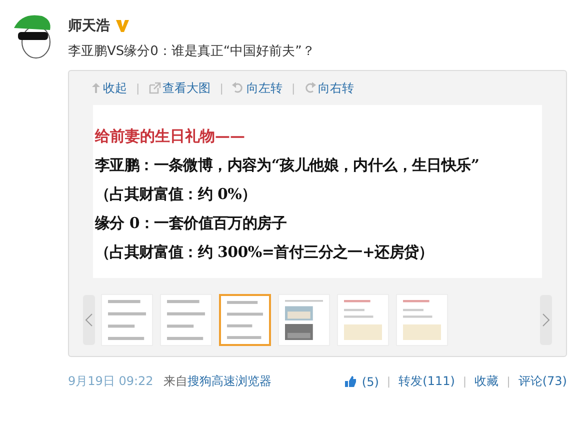 The height and width of the screenshot is (422, 571). What do you see at coordinates (229, 381) in the screenshot?
I see `source-link: 搜狗高速浏览器` at bounding box center [229, 381].